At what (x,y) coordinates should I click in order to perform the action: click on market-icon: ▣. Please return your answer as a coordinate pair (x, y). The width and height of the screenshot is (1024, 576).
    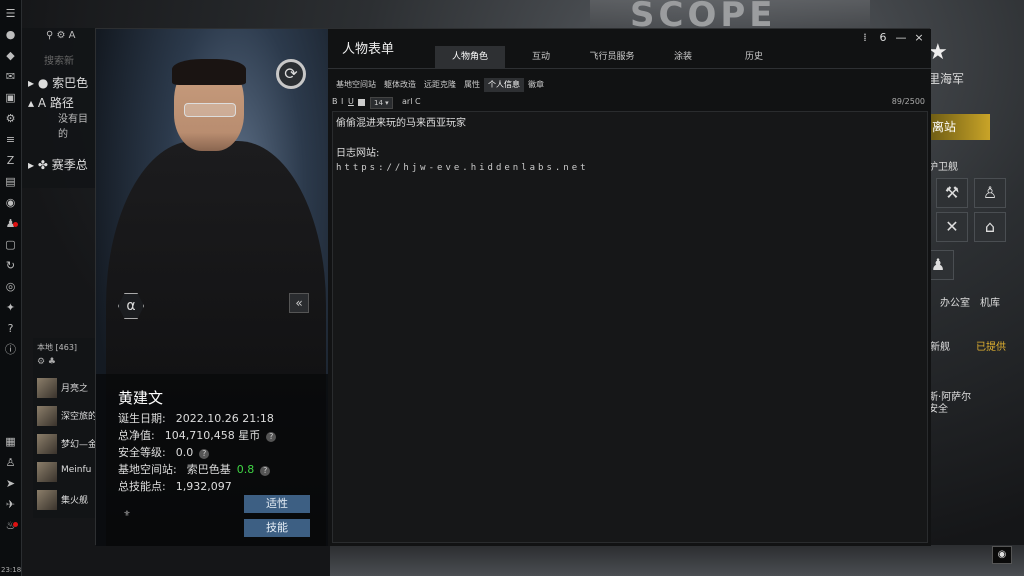
    Looking at the image, I should click on (11, 98).